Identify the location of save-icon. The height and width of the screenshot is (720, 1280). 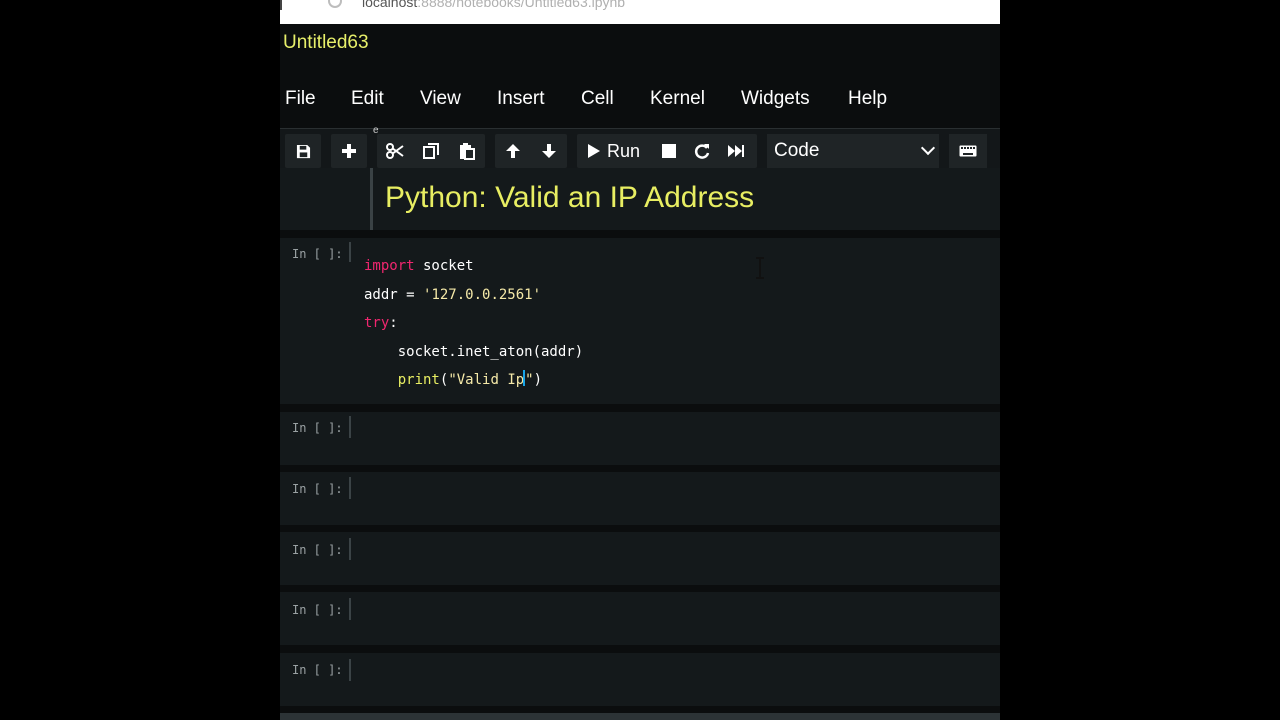
(303, 151).